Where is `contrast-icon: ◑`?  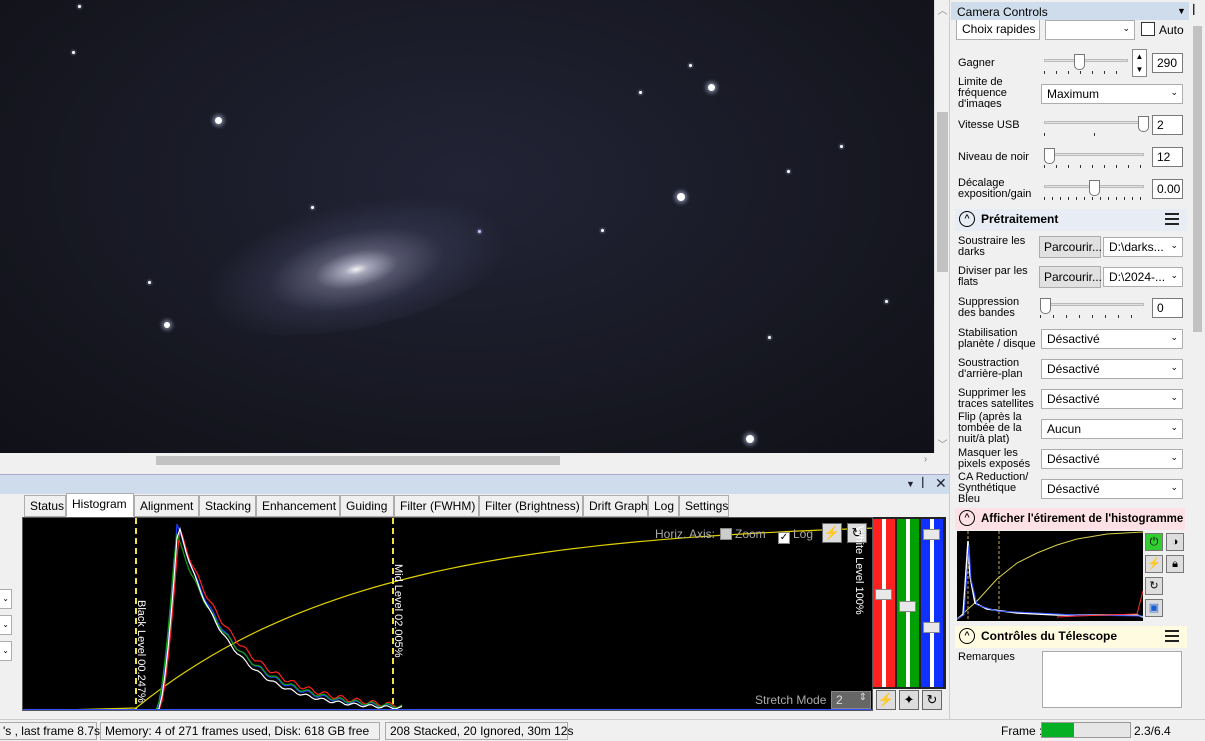 contrast-icon: ◑ is located at coordinates (1175, 542).